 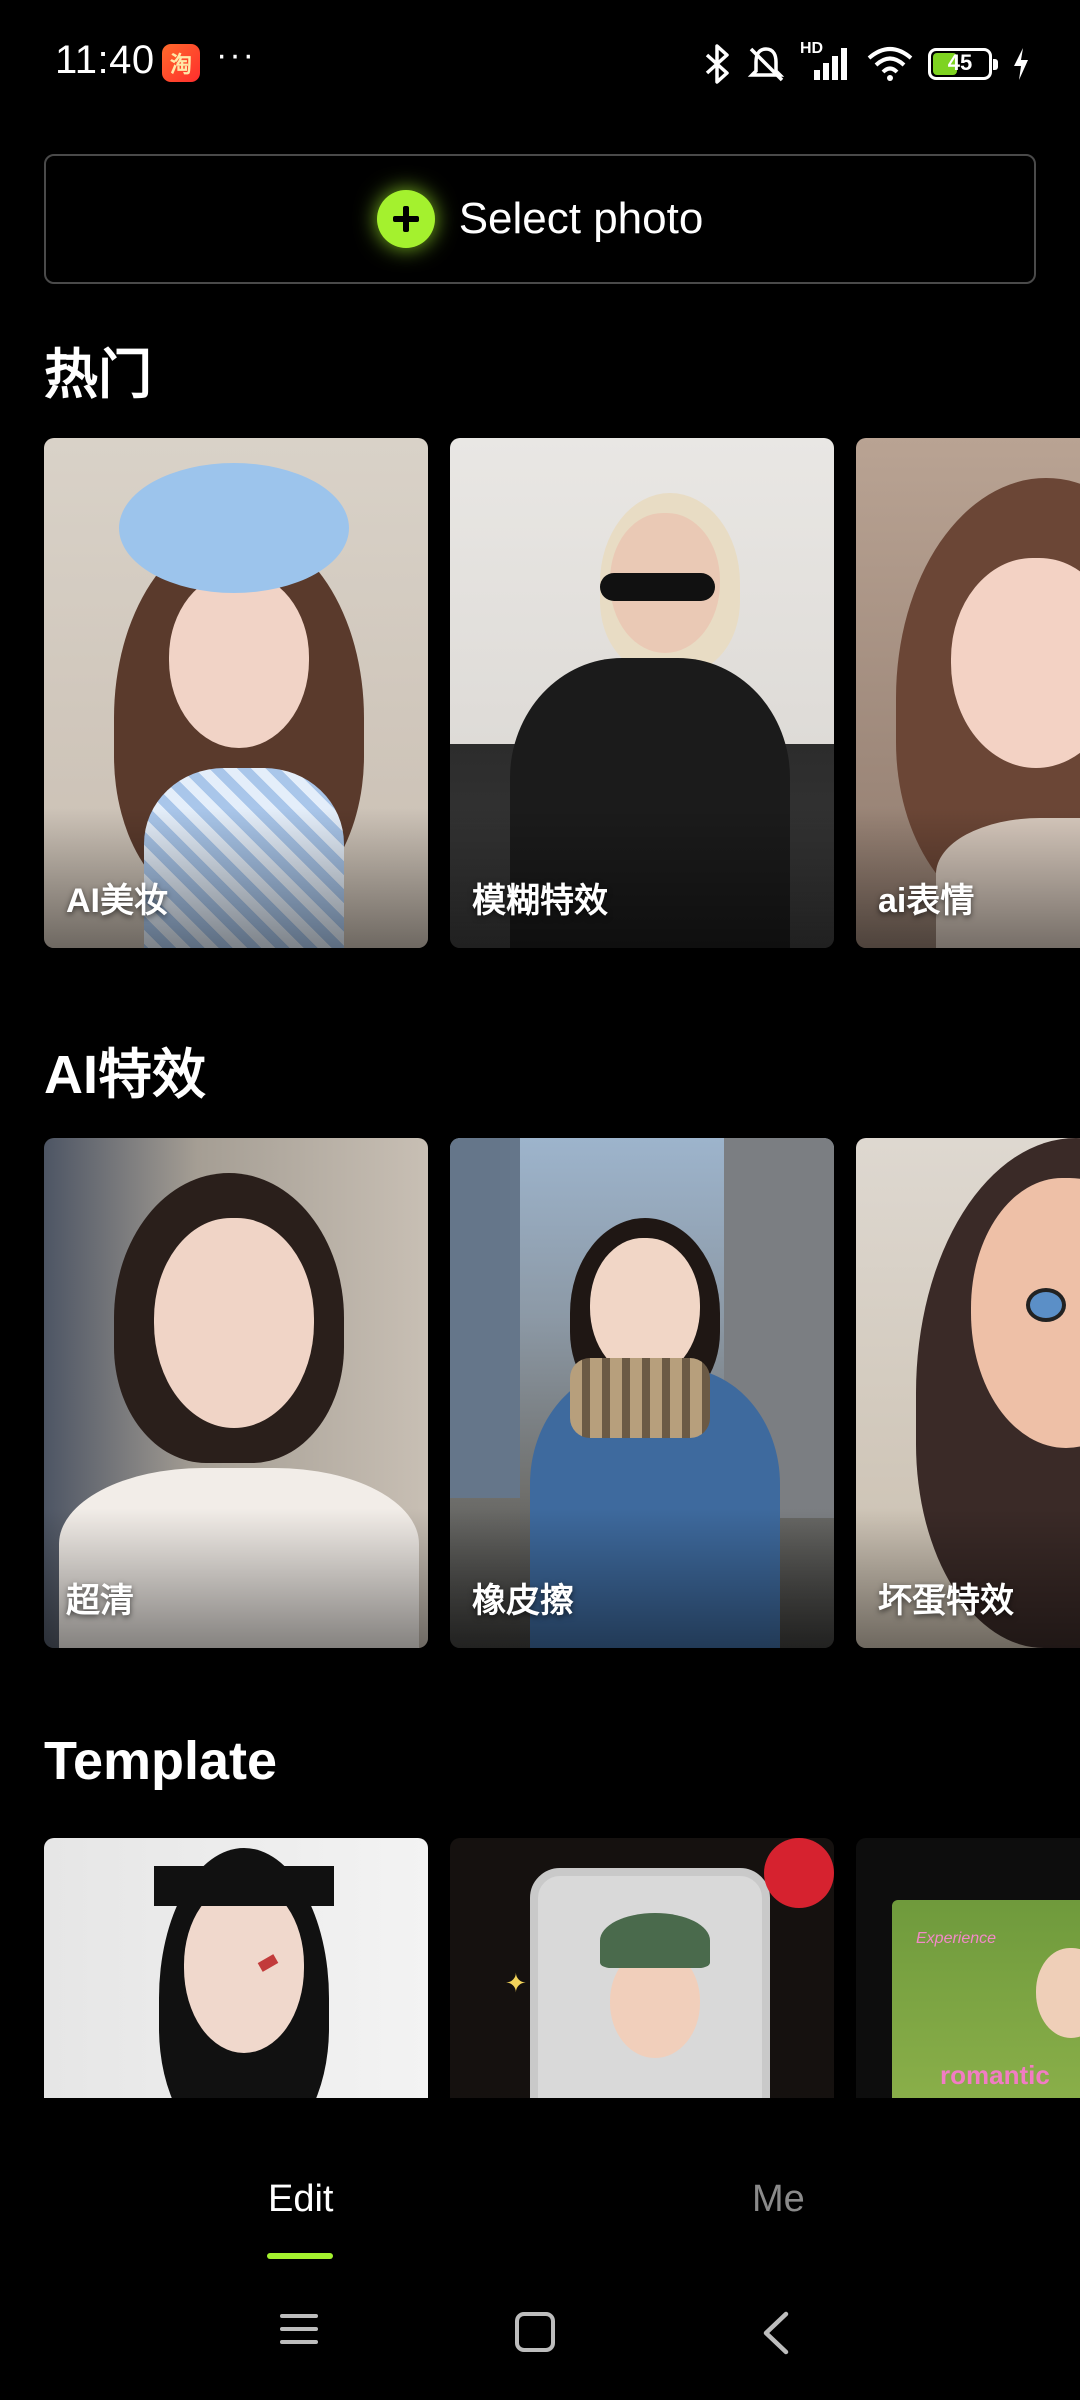 I want to click on battery-level: 45, so click(x=960, y=62).